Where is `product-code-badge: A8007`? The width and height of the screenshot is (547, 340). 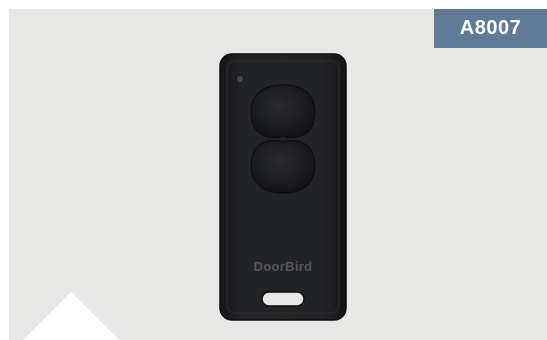 product-code-badge: A8007 is located at coordinates (490, 28).